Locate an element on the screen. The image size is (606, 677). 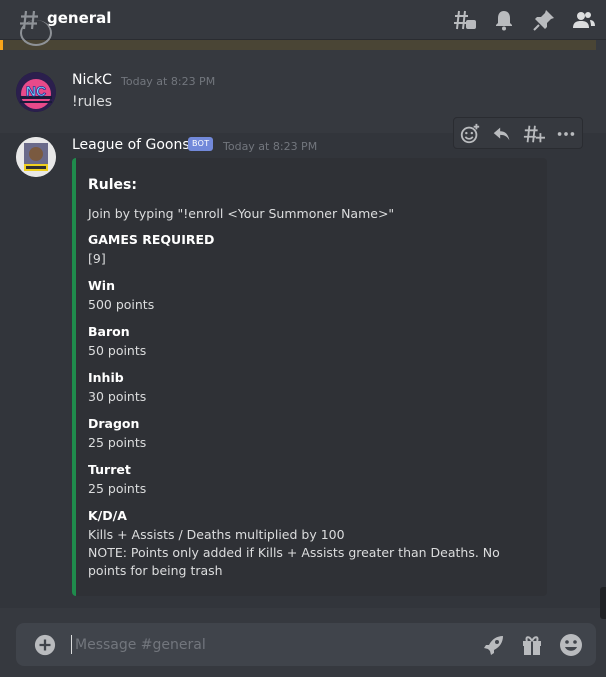
embed-field-name: Inhib is located at coordinates (106, 377).